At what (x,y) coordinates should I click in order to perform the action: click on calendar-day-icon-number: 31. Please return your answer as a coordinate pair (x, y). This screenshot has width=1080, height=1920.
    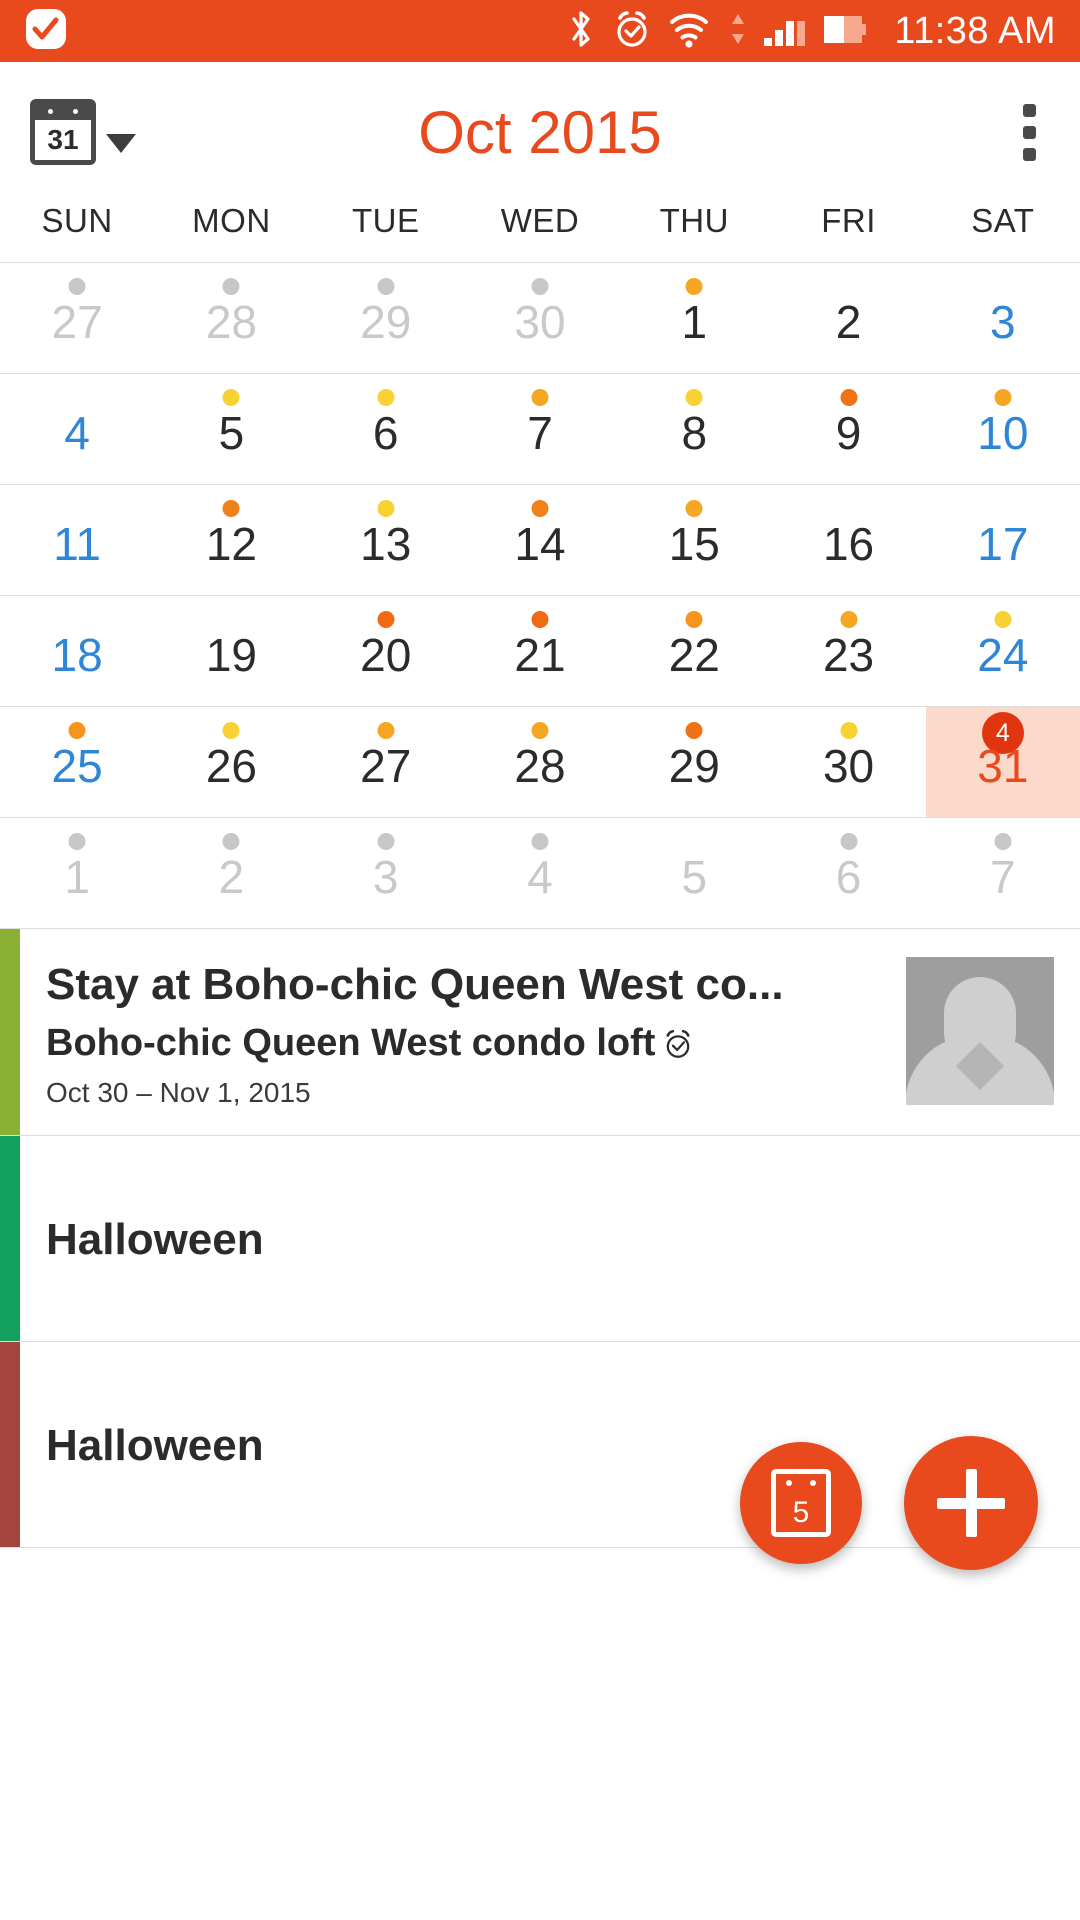
    Looking at the image, I should click on (63, 140).